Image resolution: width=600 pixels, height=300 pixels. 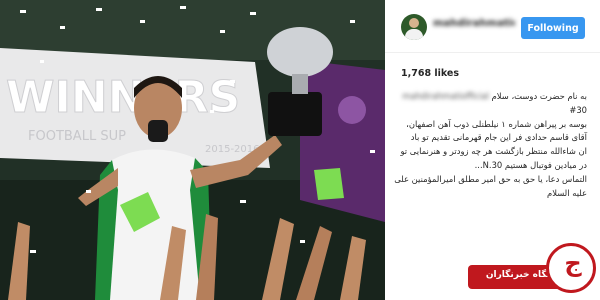 What do you see at coordinates (474, 24) in the screenshot?
I see `username: mahdirahmatiofficial` at bounding box center [474, 24].